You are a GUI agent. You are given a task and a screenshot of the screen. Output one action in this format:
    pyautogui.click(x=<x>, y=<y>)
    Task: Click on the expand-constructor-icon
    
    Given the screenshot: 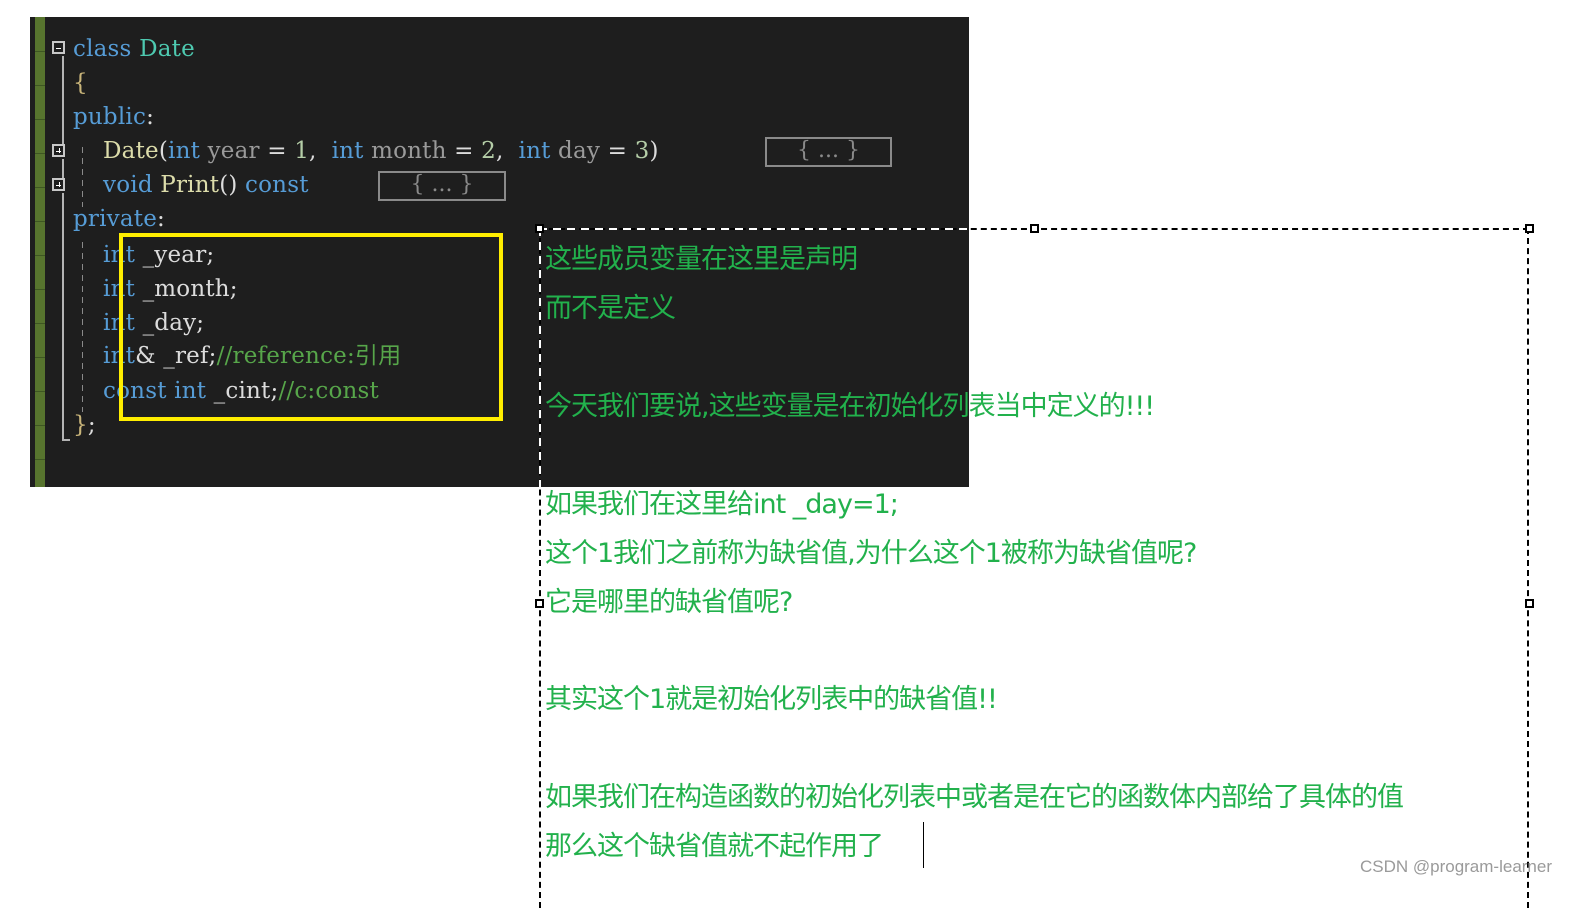 What is the action you would take?
    pyautogui.click(x=58, y=150)
    